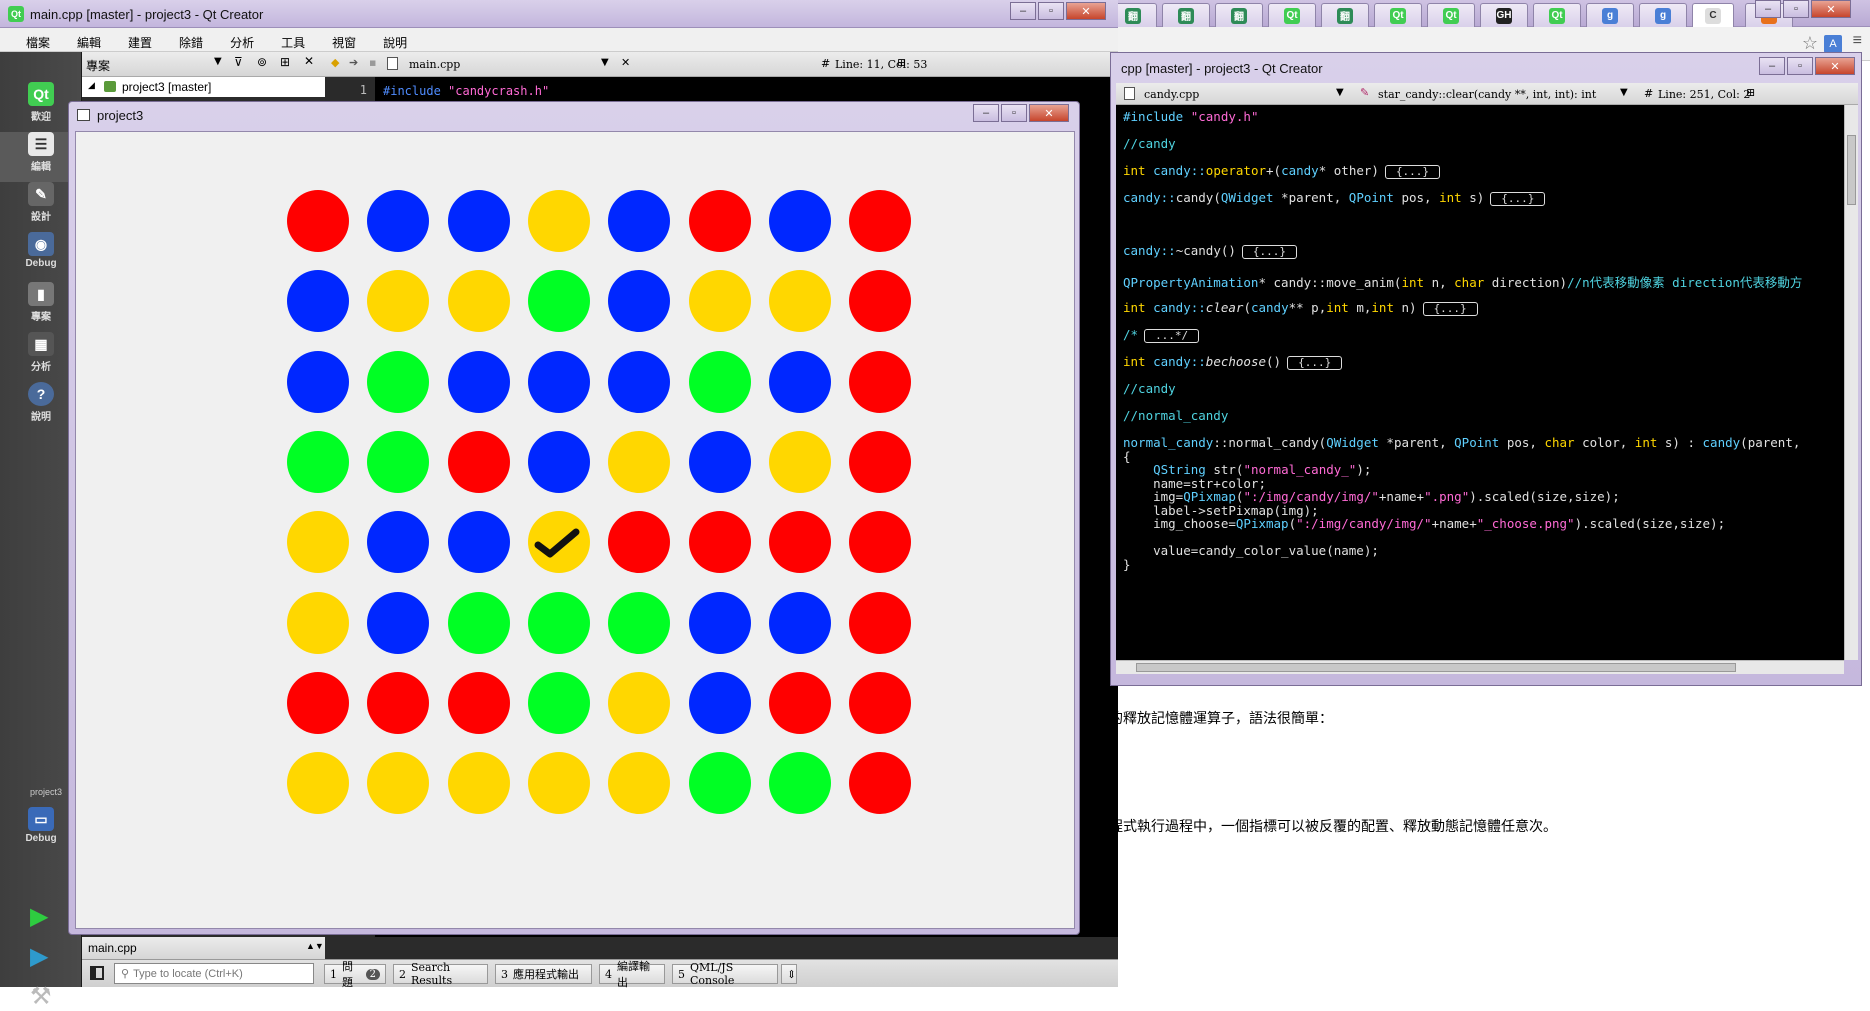 The width and height of the screenshot is (1870, 1011). I want to click on cpp-open-file: candy.cpp, so click(1171, 94).